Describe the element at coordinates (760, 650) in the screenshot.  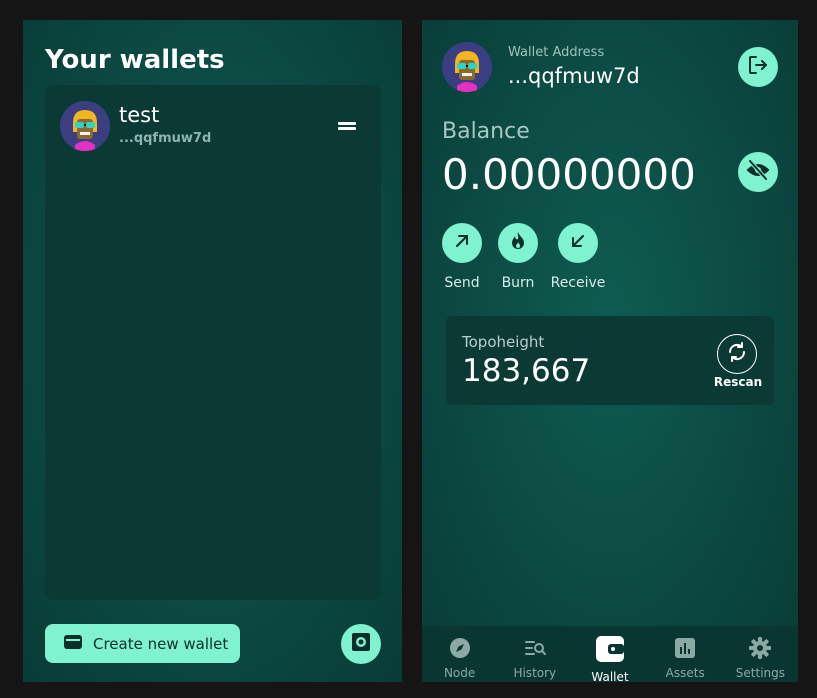
I see `gear-icon` at that location.